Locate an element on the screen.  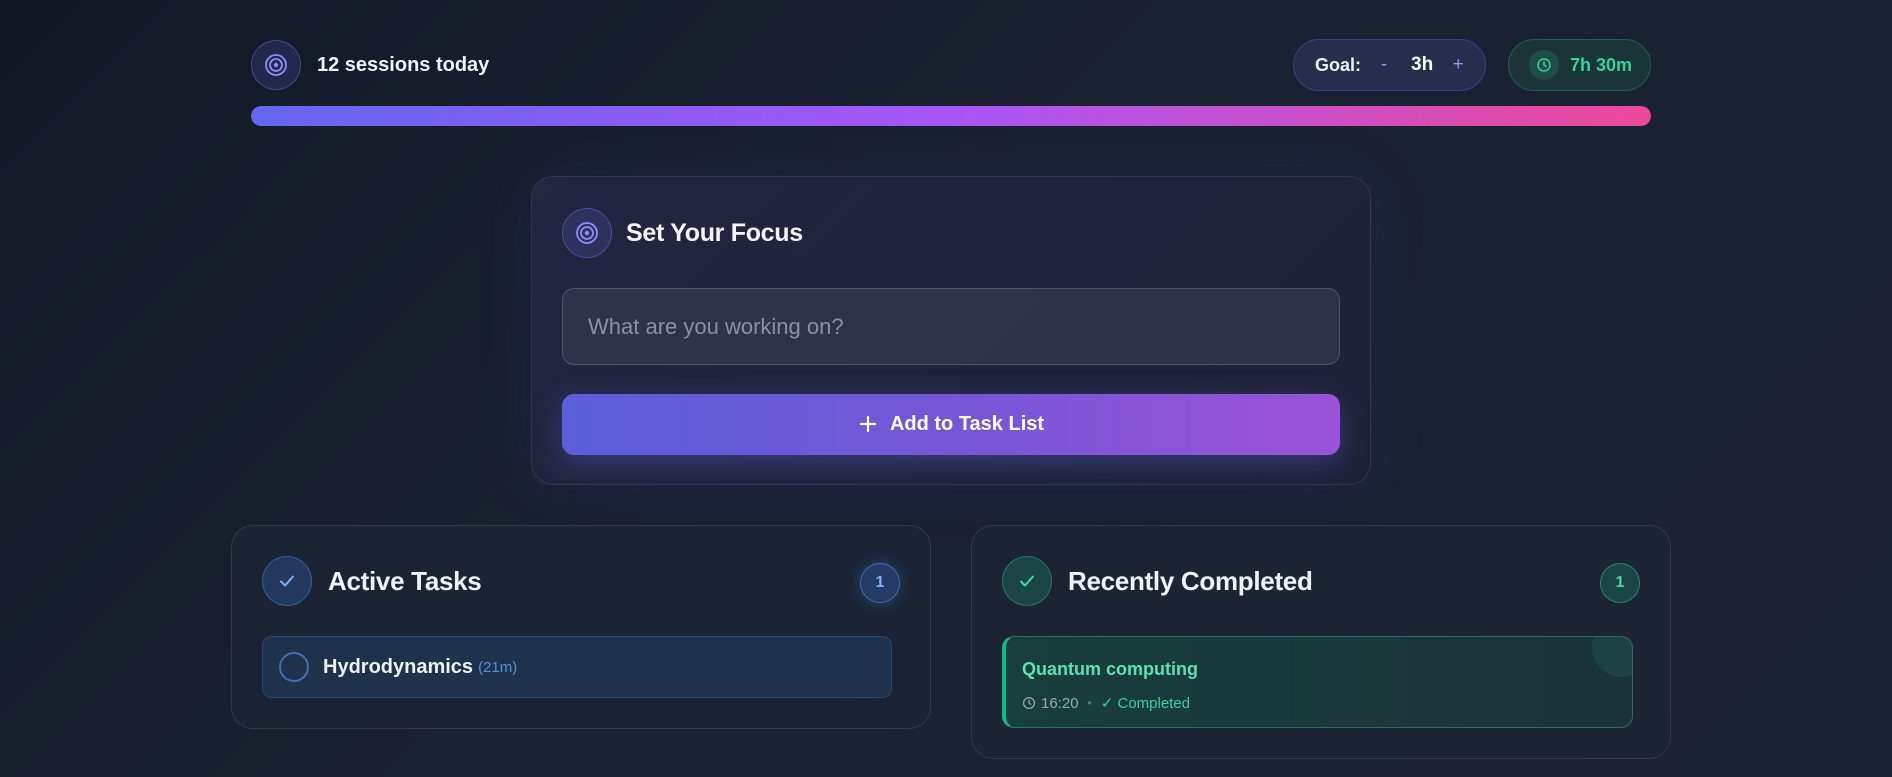
goal-label: Goal: is located at coordinates (1338, 64).